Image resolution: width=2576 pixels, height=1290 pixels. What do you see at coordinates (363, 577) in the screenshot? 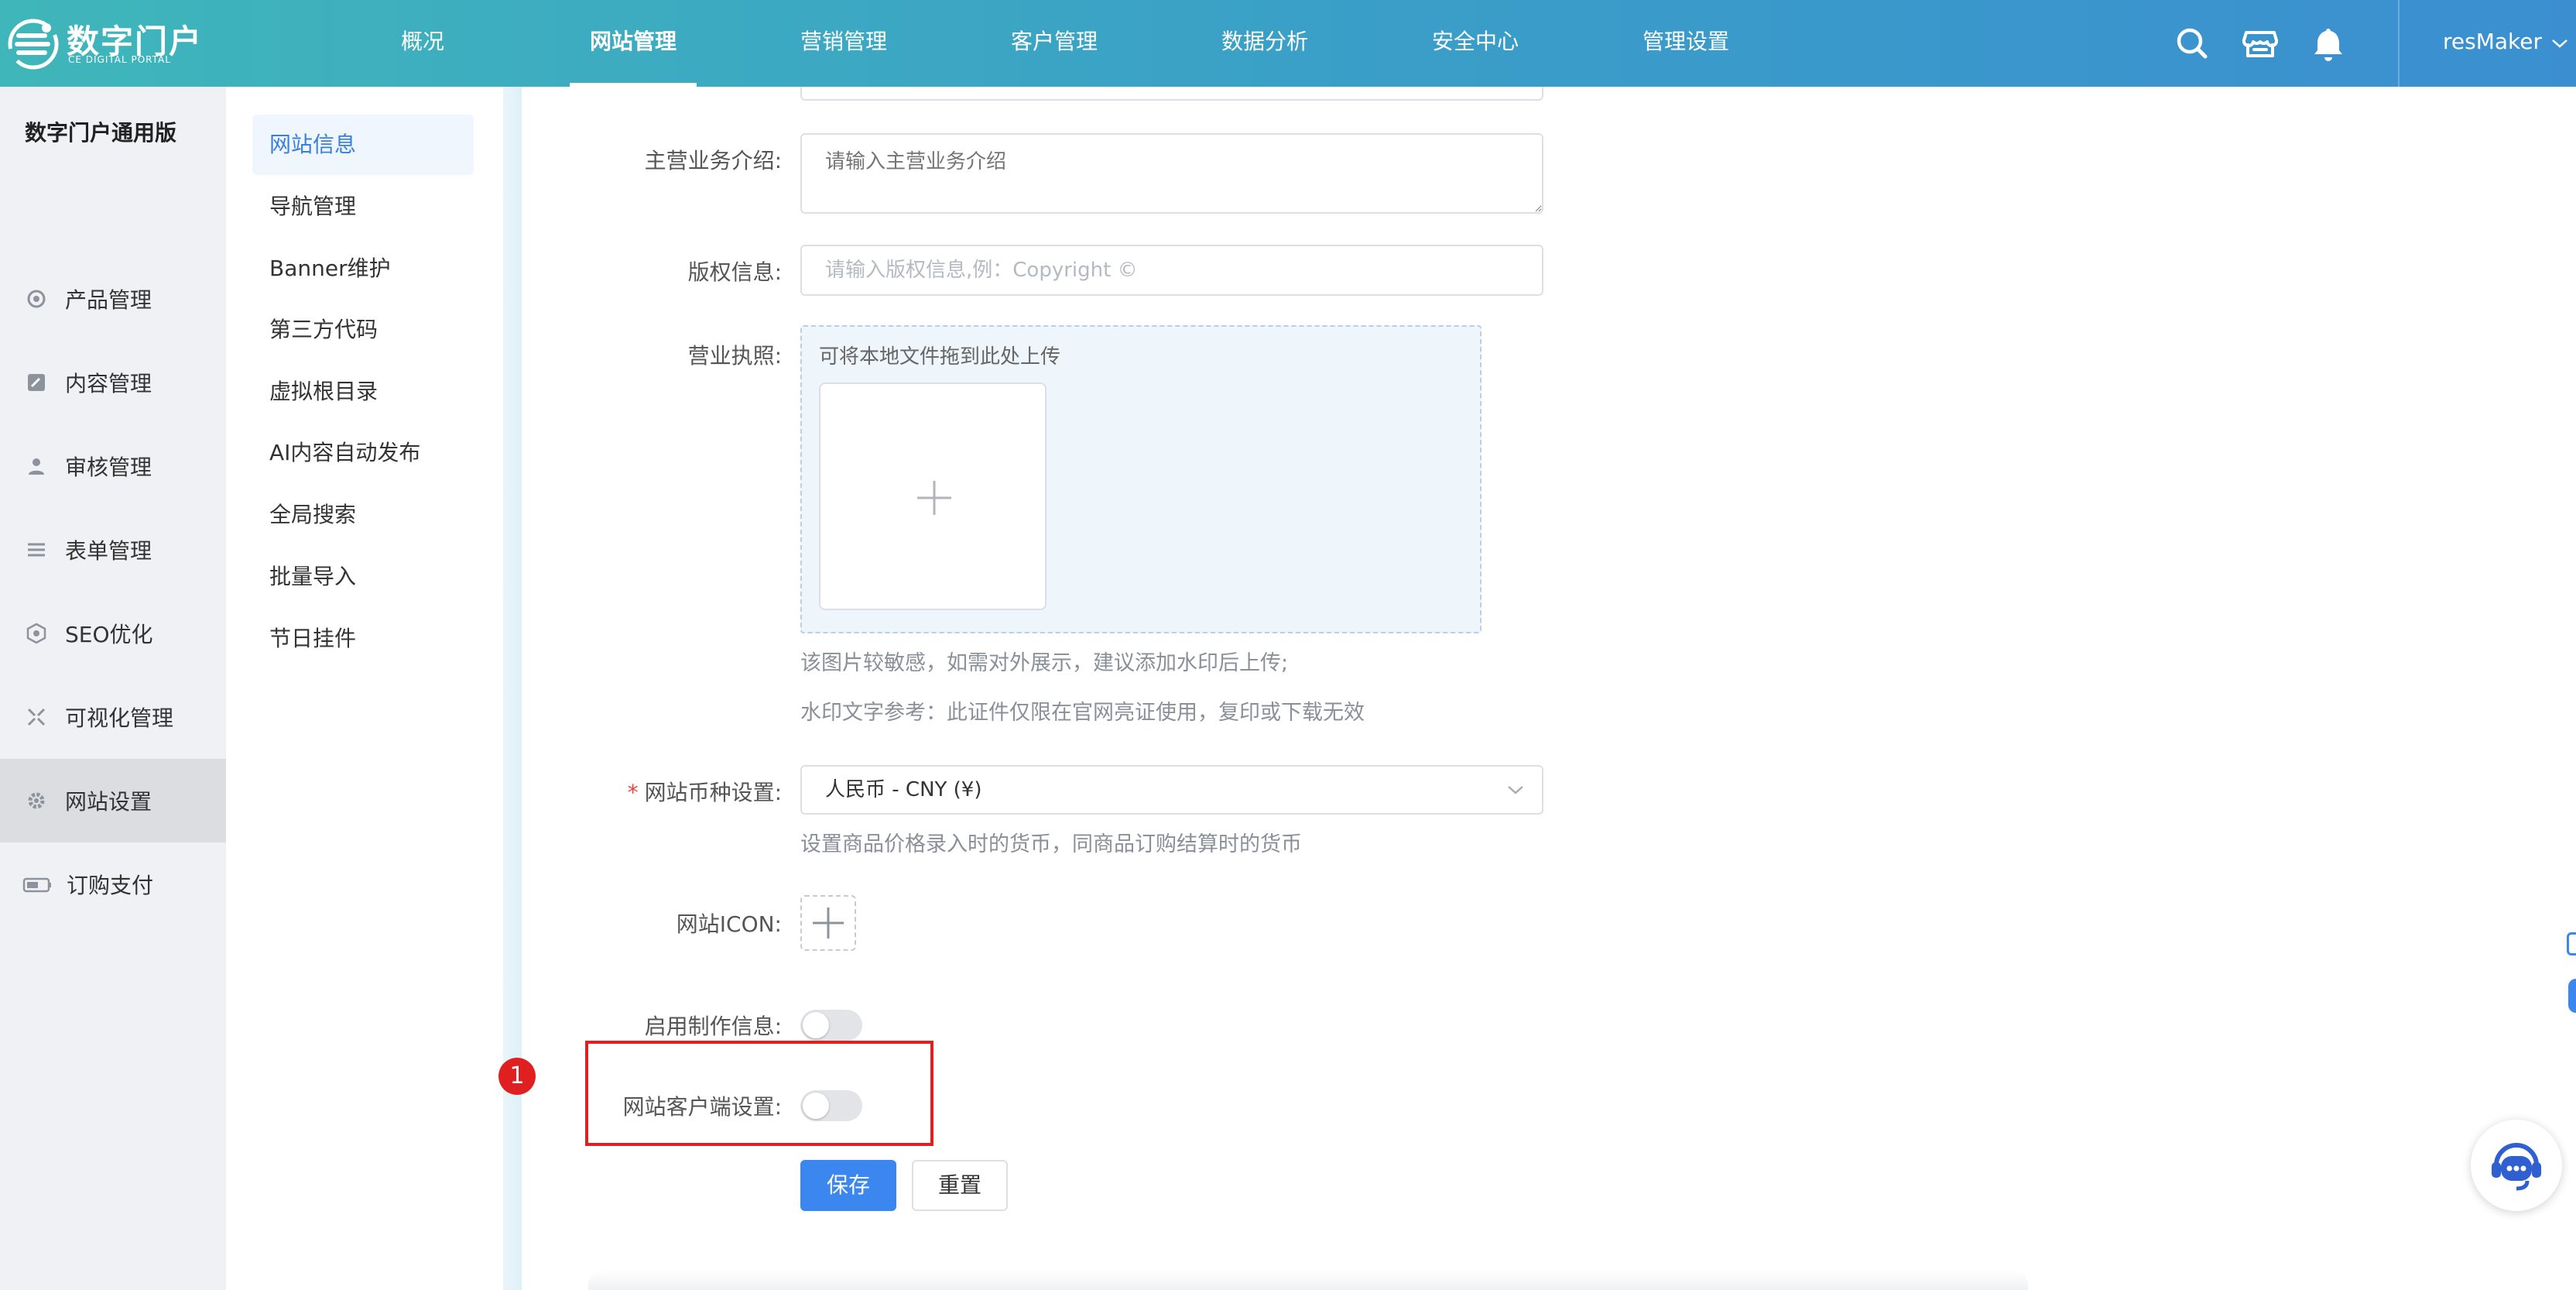
I see `submenu-item-batch-import: 批量导入` at bounding box center [363, 577].